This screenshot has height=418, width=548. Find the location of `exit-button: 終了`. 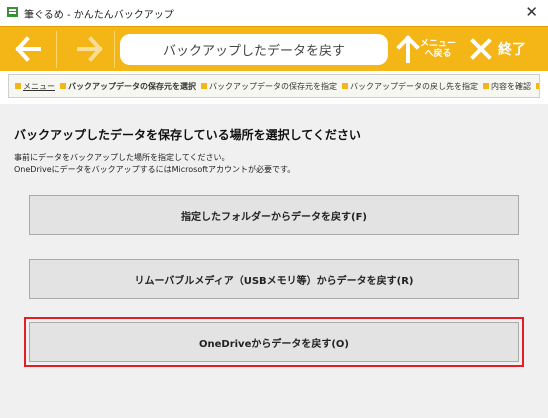

exit-button: 終了 is located at coordinates (507, 49).